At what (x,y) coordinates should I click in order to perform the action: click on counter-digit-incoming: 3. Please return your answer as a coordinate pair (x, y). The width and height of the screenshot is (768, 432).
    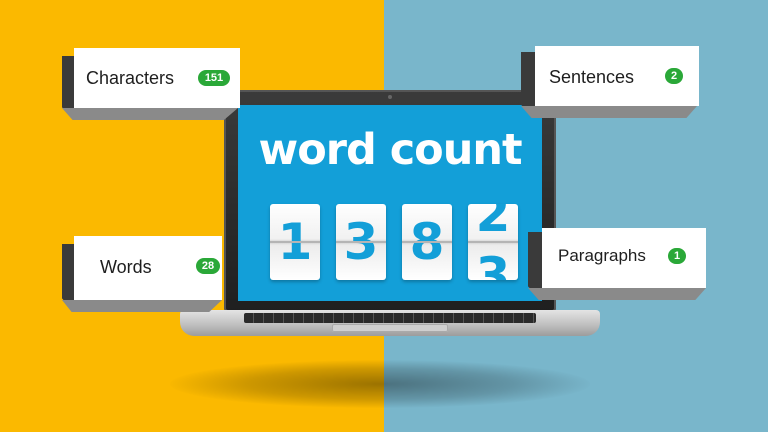
    Looking at the image, I should click on (493, 263).